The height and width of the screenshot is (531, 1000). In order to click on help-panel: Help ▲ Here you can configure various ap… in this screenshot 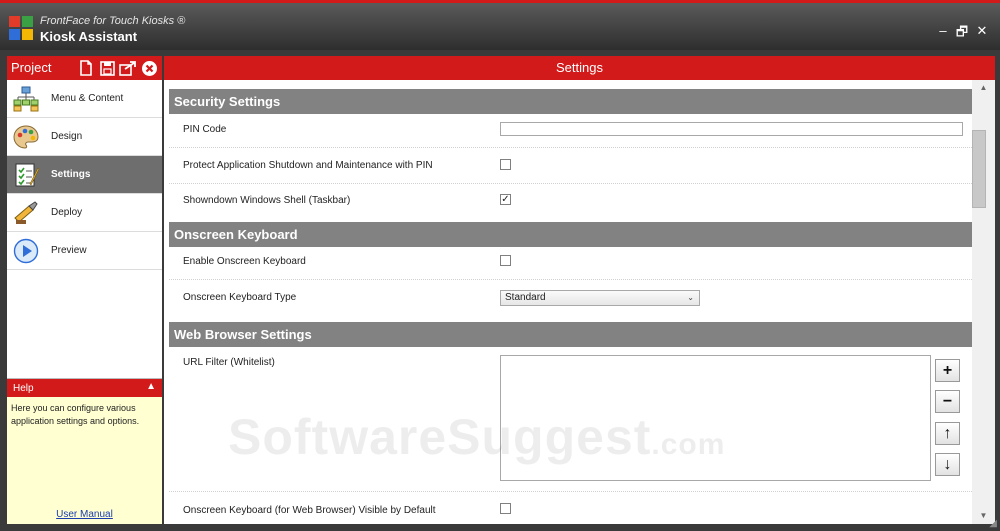, I will do `click(84, 451)`.